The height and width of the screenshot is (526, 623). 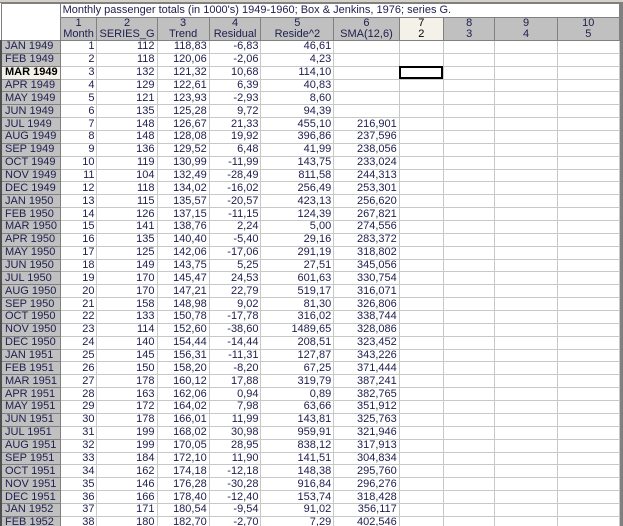 I want to click on cell: 126,67, so click(x=183, y=124).